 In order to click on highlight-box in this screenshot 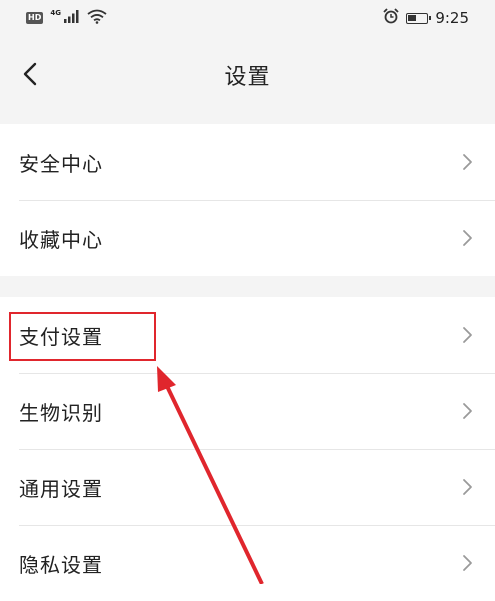, I will do `click(82, 336)`.